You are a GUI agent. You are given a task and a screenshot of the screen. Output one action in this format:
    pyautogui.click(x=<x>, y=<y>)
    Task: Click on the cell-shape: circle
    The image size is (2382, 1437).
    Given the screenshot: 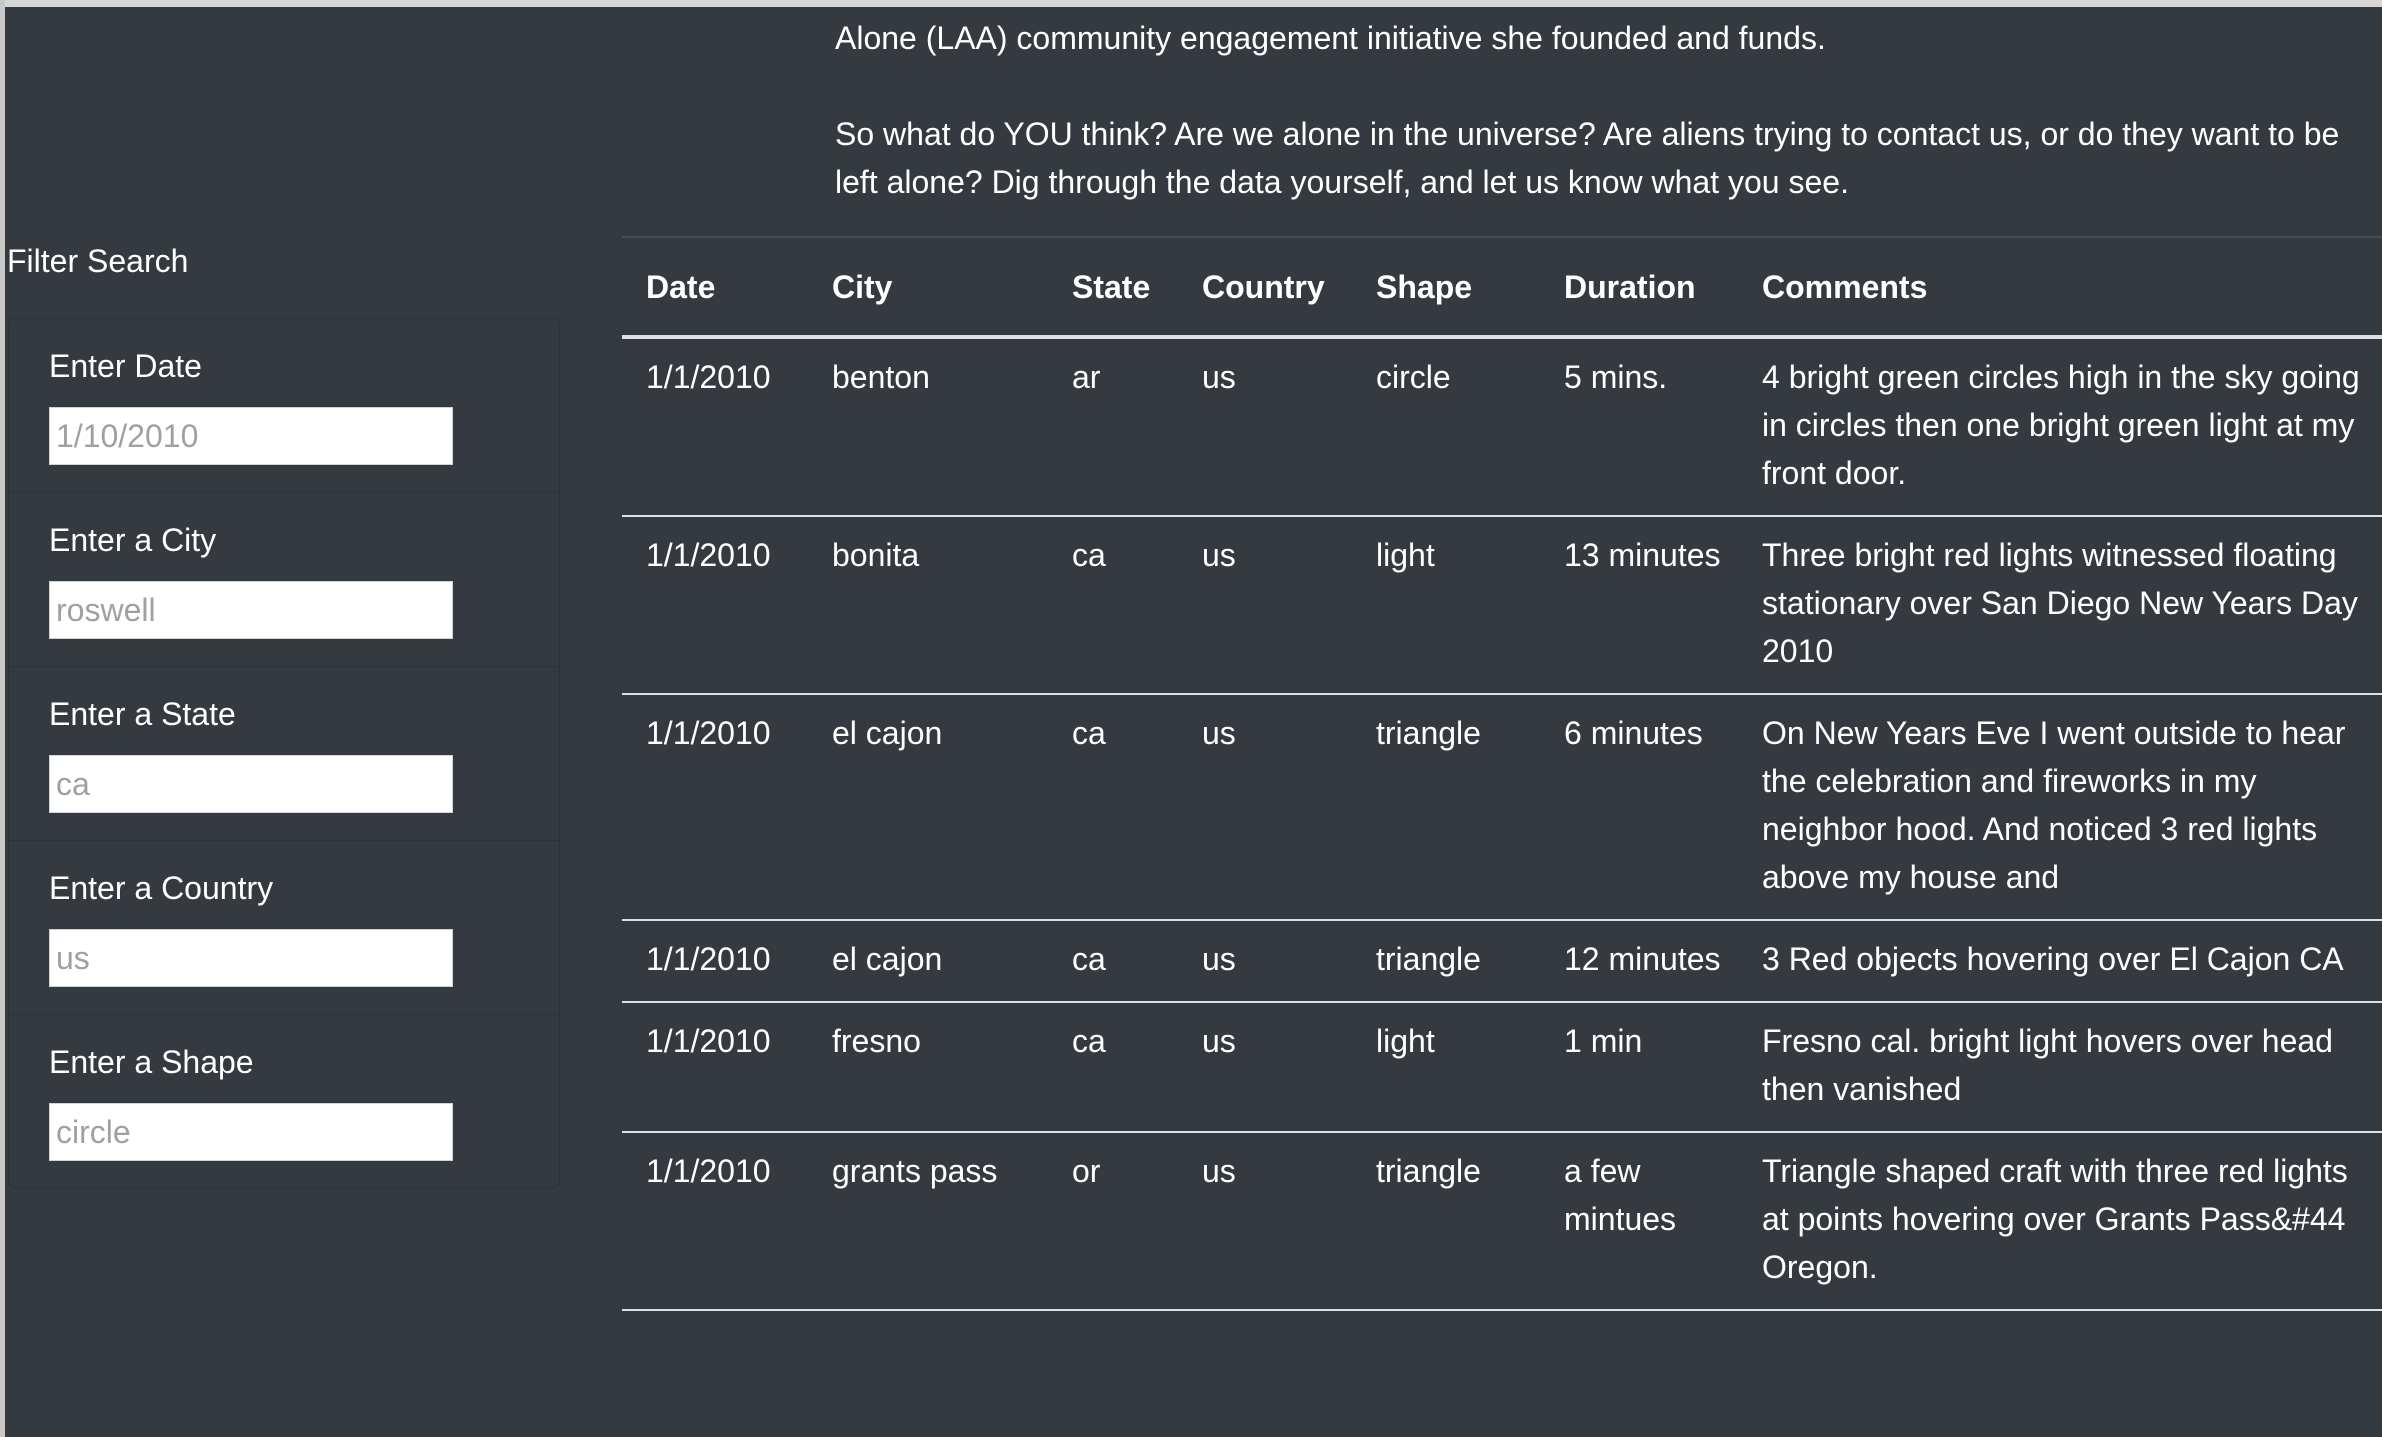 What is the action you would take?
    pyautogui.click(x=1446, y=427)
    